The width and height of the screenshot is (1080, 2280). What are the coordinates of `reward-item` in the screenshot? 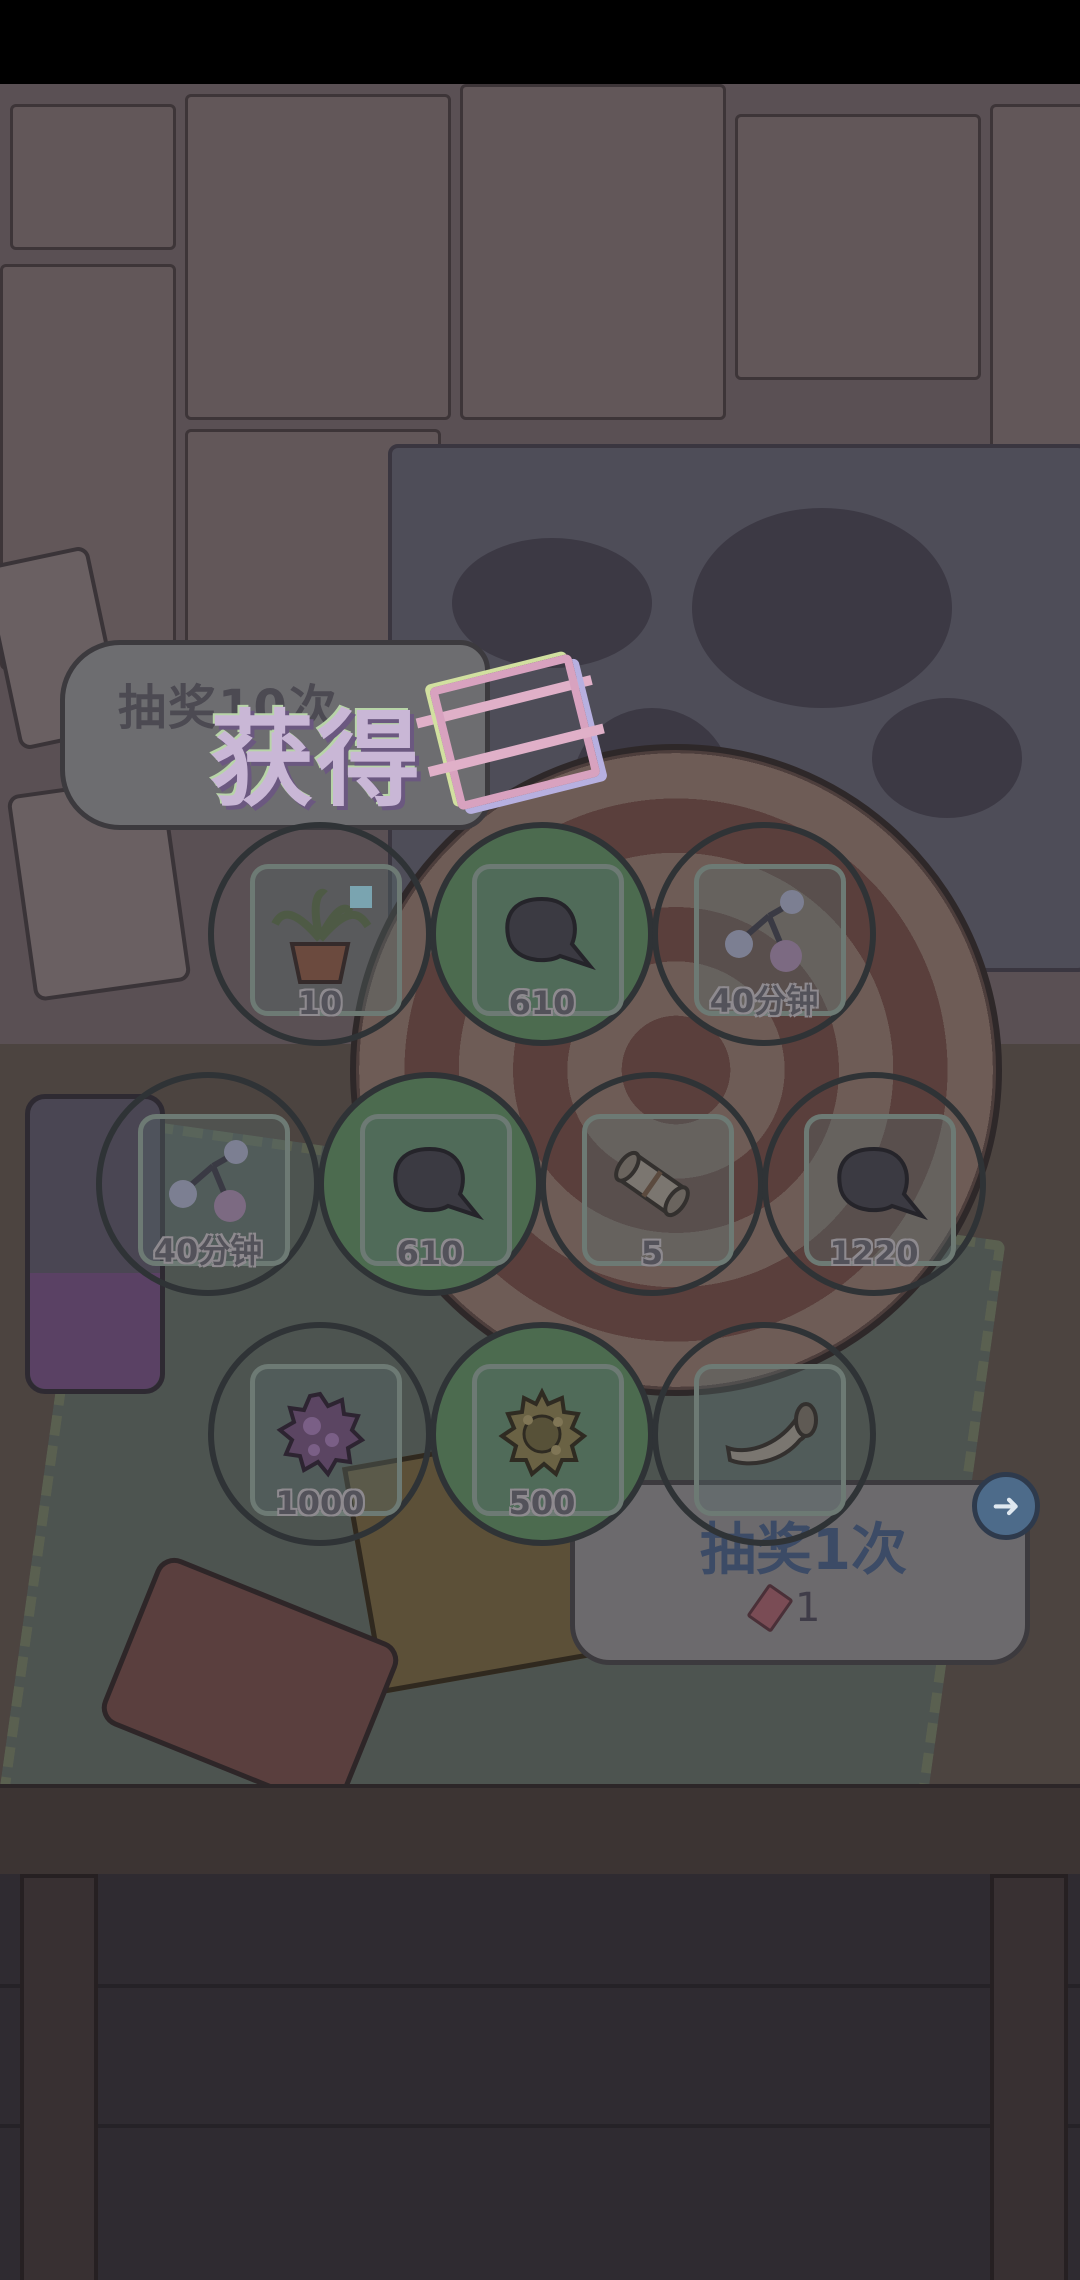 It's located at (764, 1434).